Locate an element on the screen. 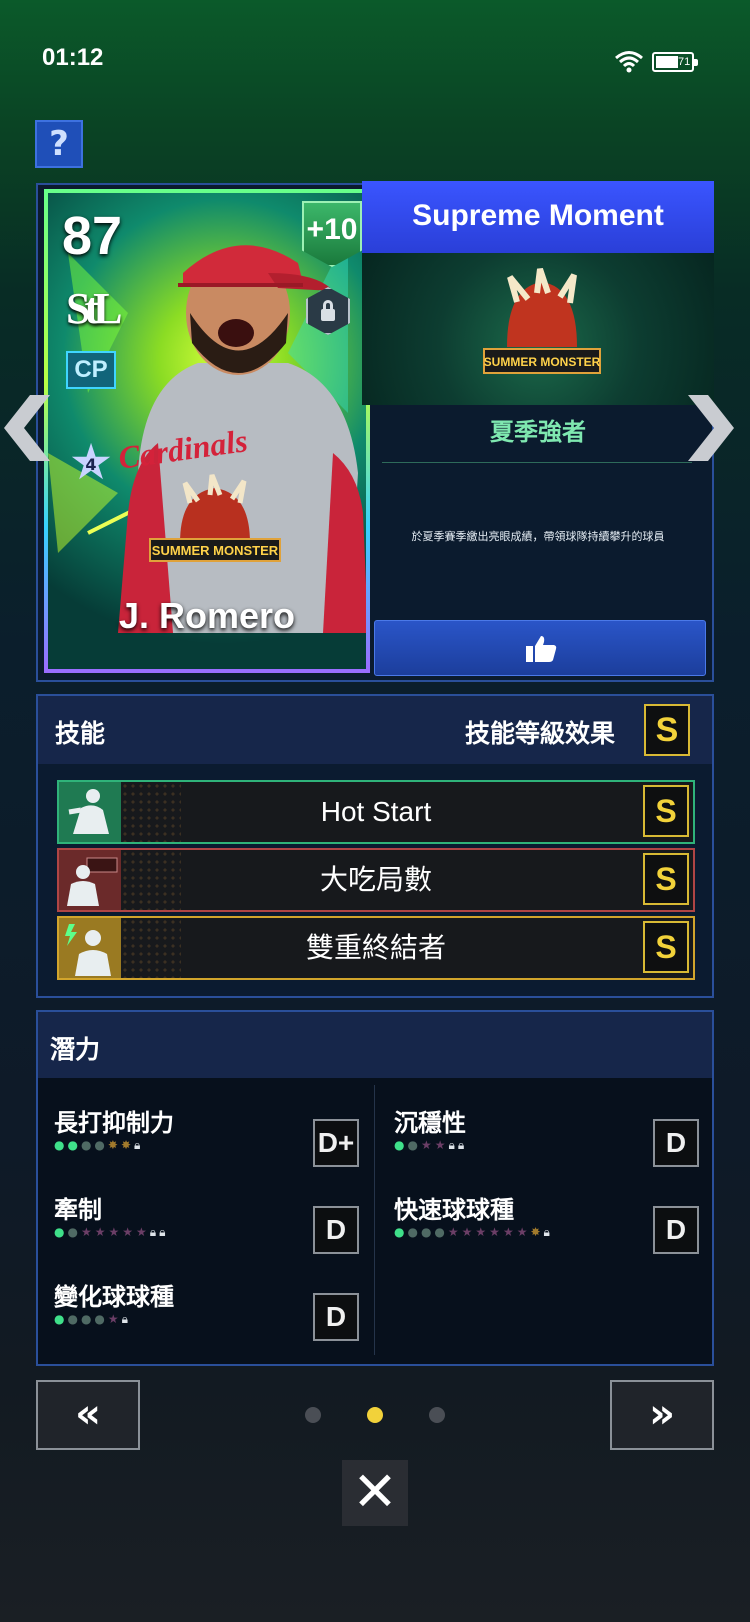  player-name: J. Romero is located at coordinates (207, 615).